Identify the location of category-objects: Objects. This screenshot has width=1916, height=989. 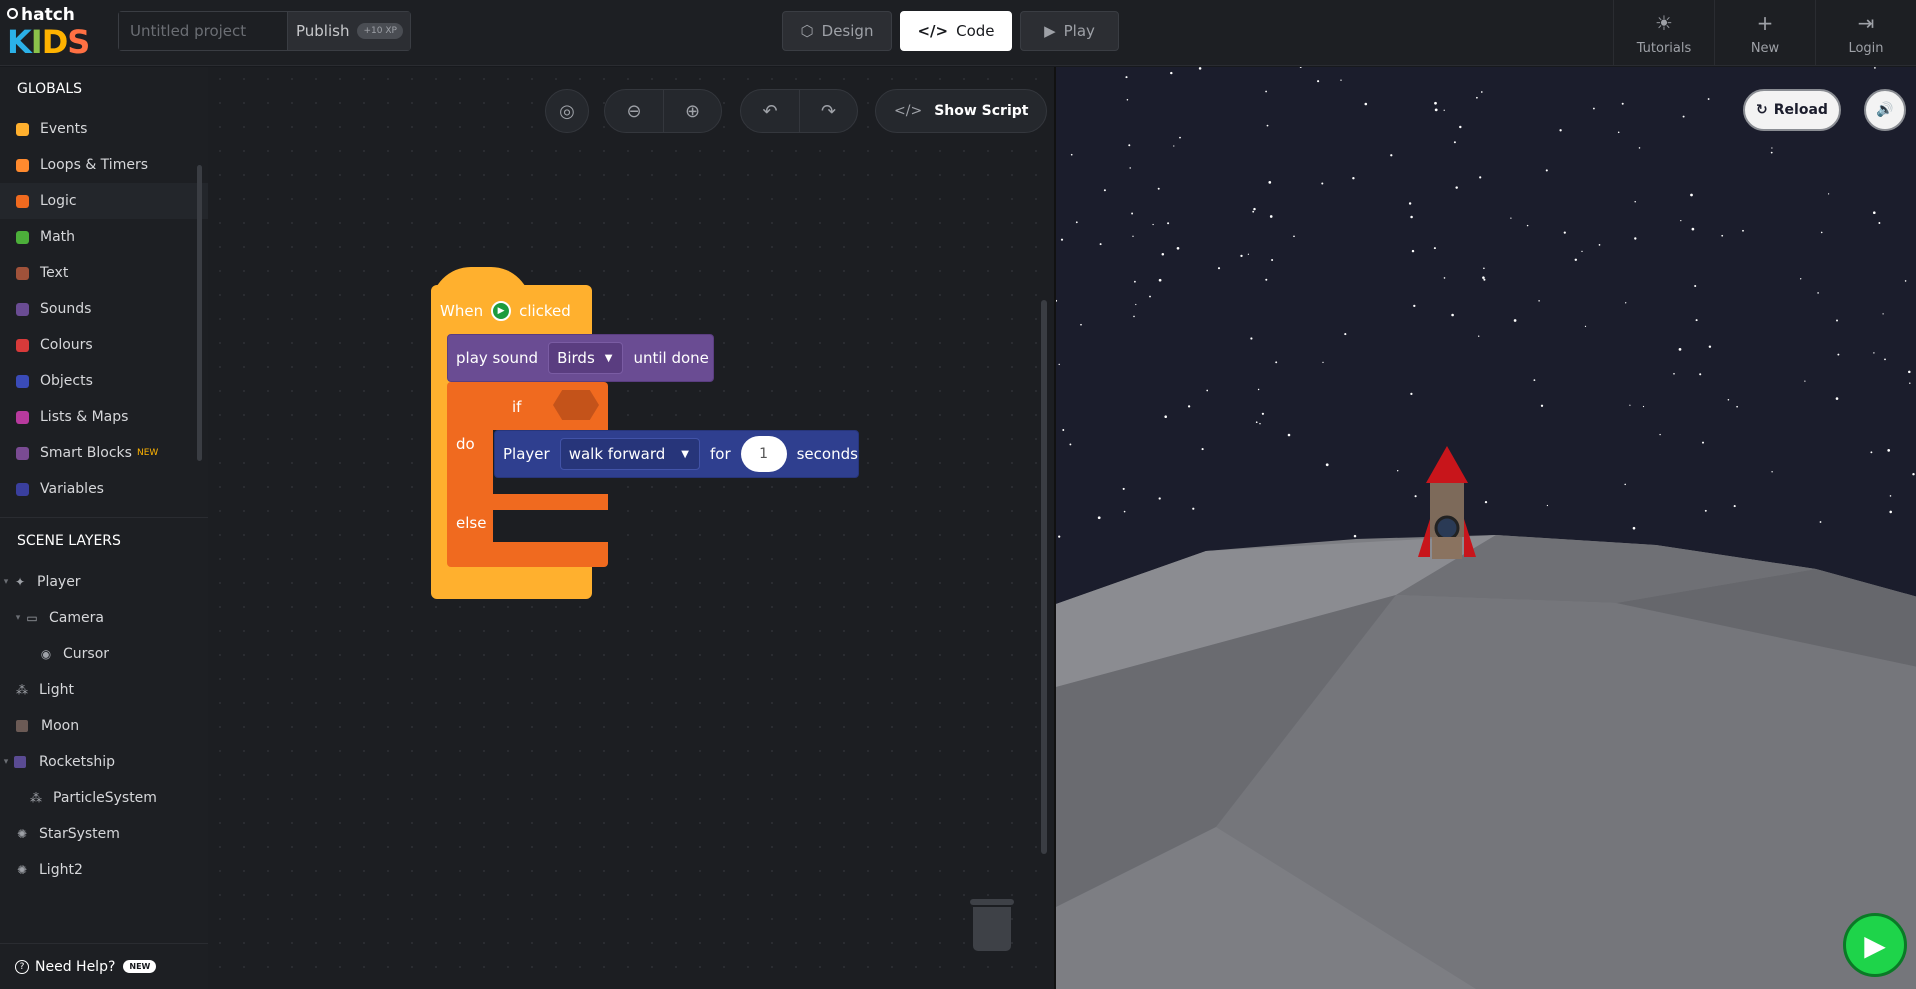
(104, 381).